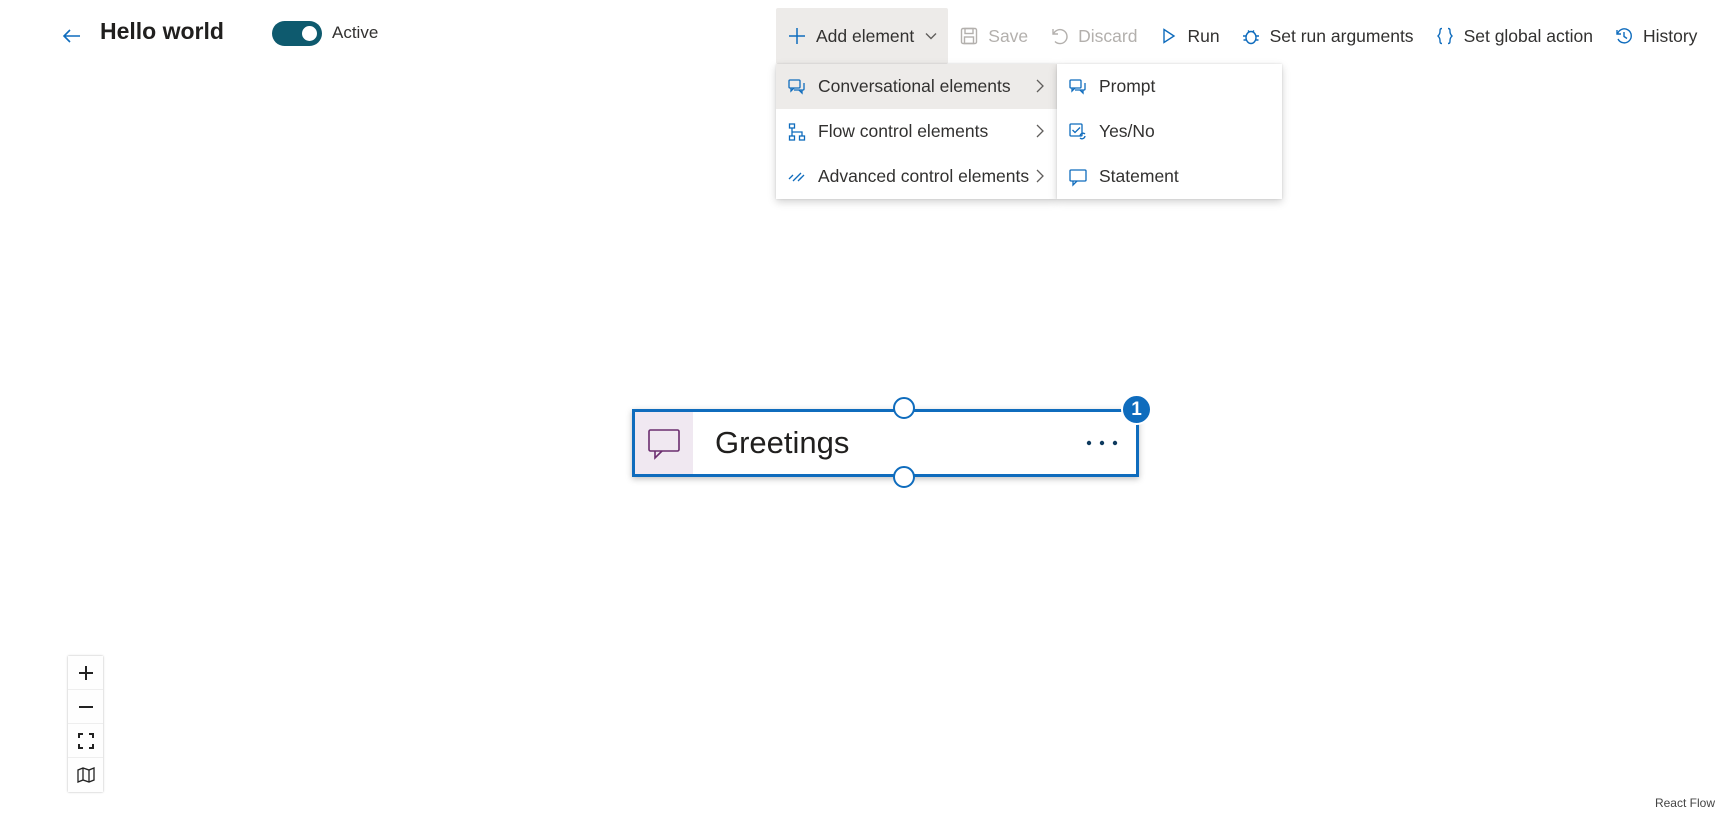  Describe the element at coordinates (1341, 35) in the screenshot. I see `set-run-arguments-label: Set run arguments` at that location.